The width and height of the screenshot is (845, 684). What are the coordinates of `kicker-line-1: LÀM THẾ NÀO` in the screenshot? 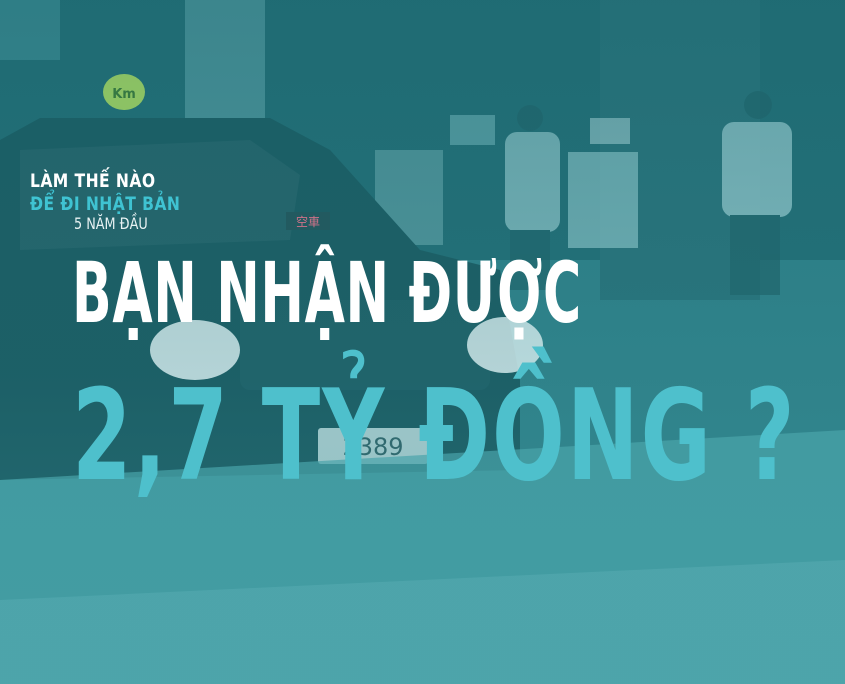 It's located at (93, 181).